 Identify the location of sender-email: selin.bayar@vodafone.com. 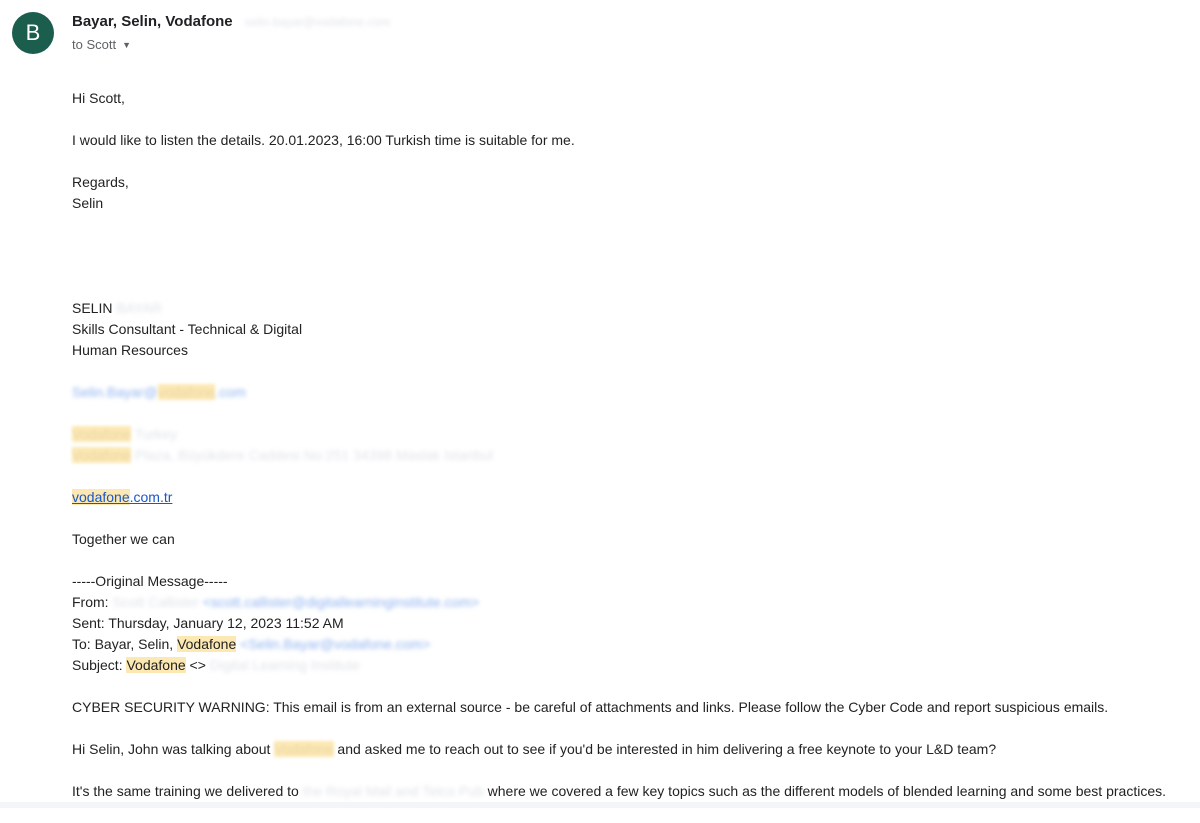
(317, 22).